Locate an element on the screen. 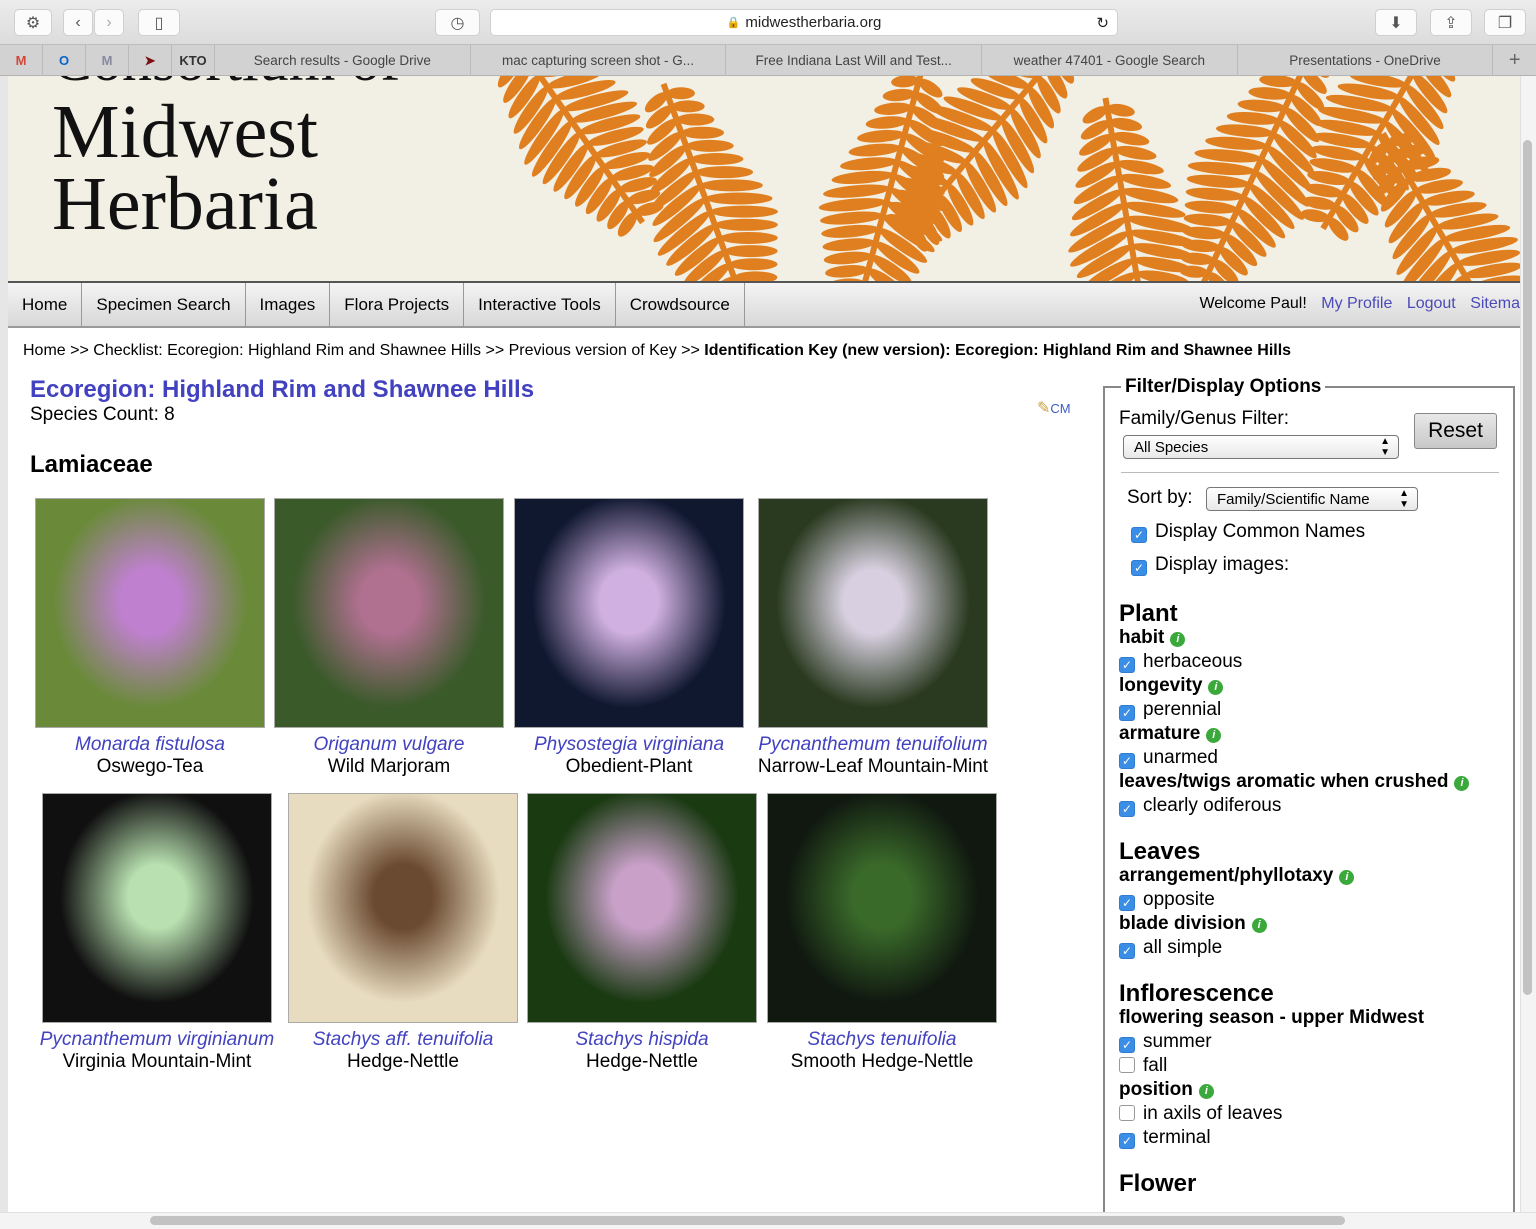 The image size is (1536, 1229). section-heading: Plant is located at coordinates (1148, 613).